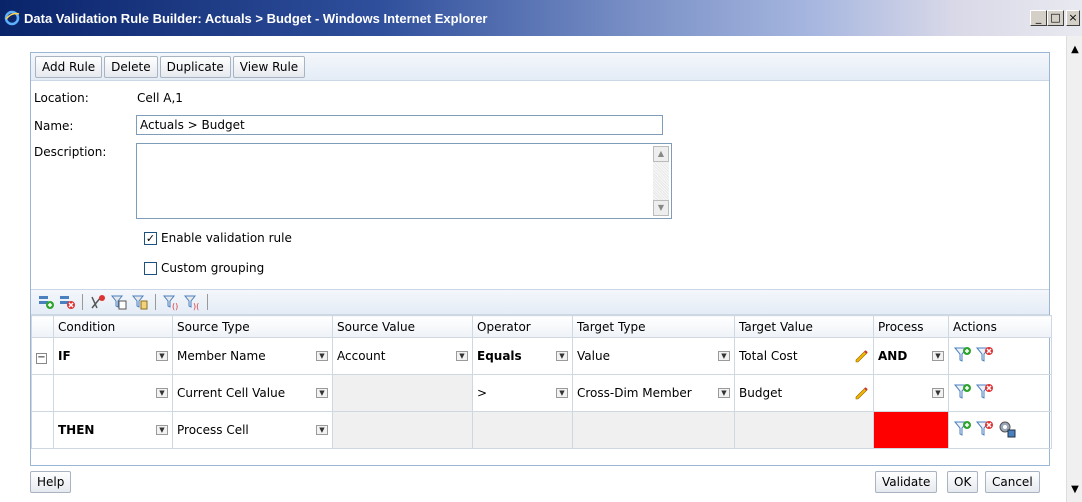 This screenshot has width=1082, height=502. What do you see at coordinates (911, 356) in the screenshot?
I see `process-cell: AND ▼` at bounding box center [911, 356].